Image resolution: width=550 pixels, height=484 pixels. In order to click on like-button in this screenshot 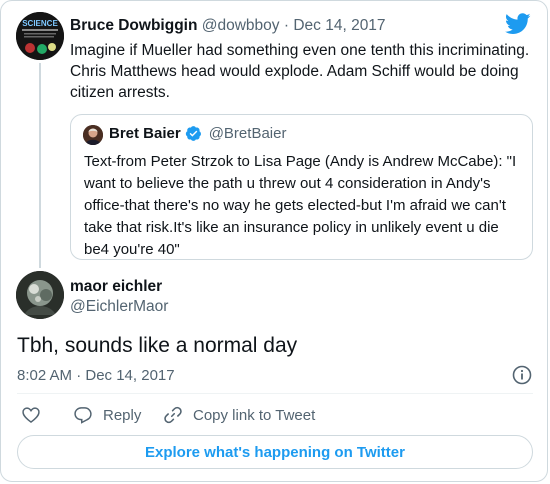, I will do `click(36, 415)`.